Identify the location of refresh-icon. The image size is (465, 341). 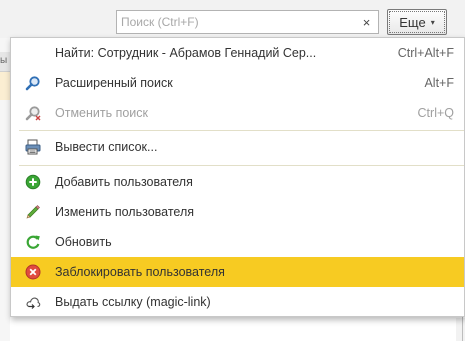
(33, 242).